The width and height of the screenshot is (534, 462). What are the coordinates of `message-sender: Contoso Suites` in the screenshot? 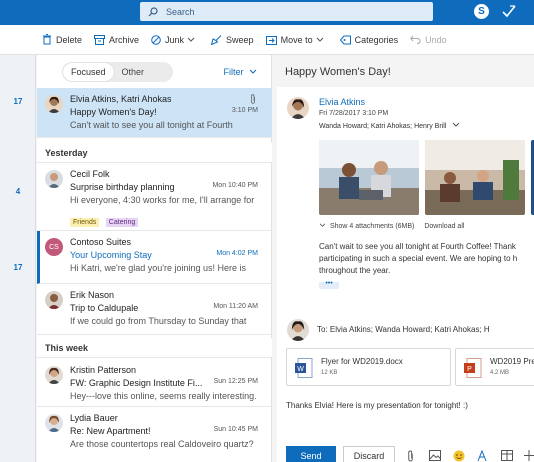 It's located at (101, 242).